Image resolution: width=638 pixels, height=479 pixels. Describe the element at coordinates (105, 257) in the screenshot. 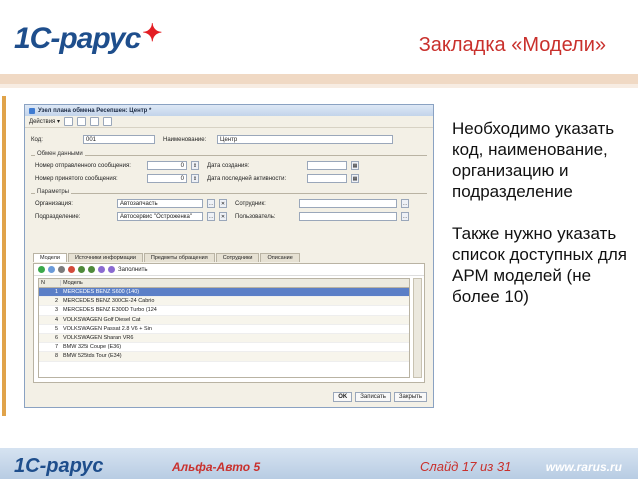

I see `tab-info-sources: Источники информации` at that location.